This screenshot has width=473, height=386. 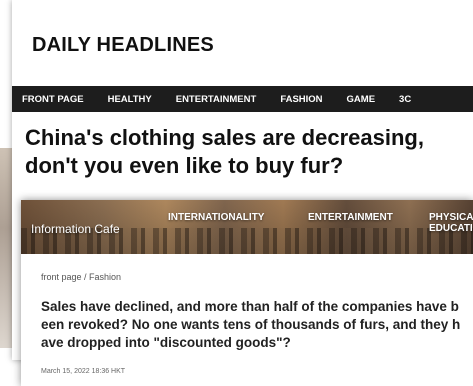 What do you see at coordinates (451, 217) in the screenshot?
I see `nav-item-physical-label: PHYSICAL` at bounding box center [451, 217].